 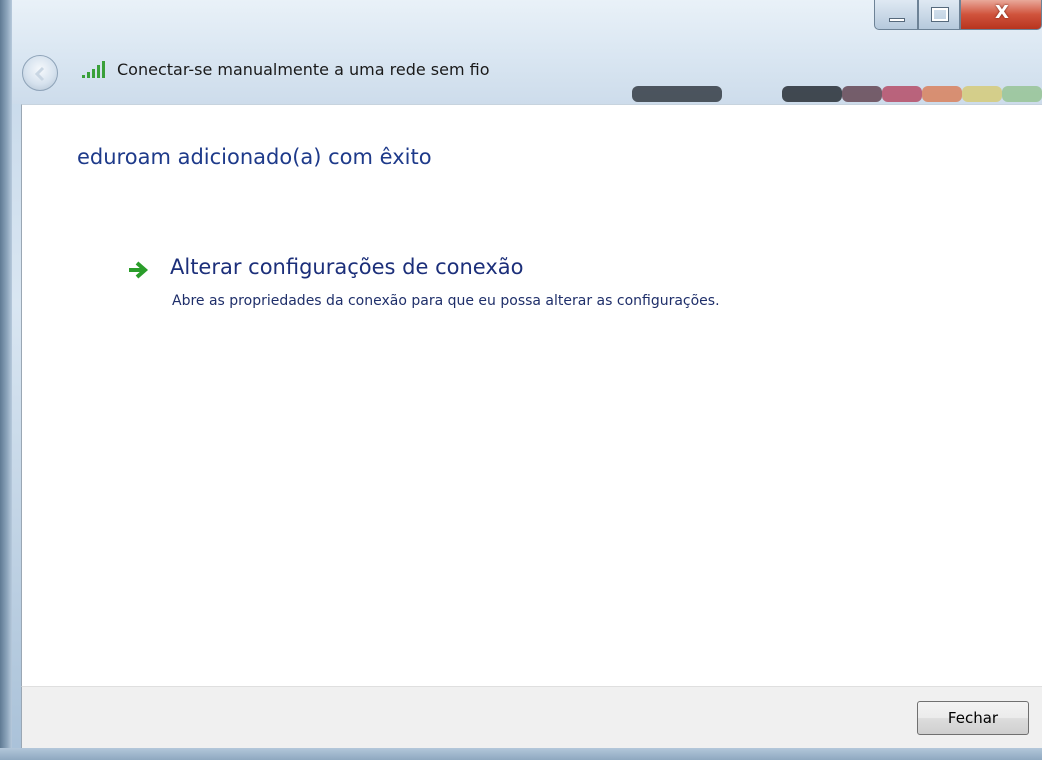 I want to click on window-frame-left-edge, so click(x=6, y=380).